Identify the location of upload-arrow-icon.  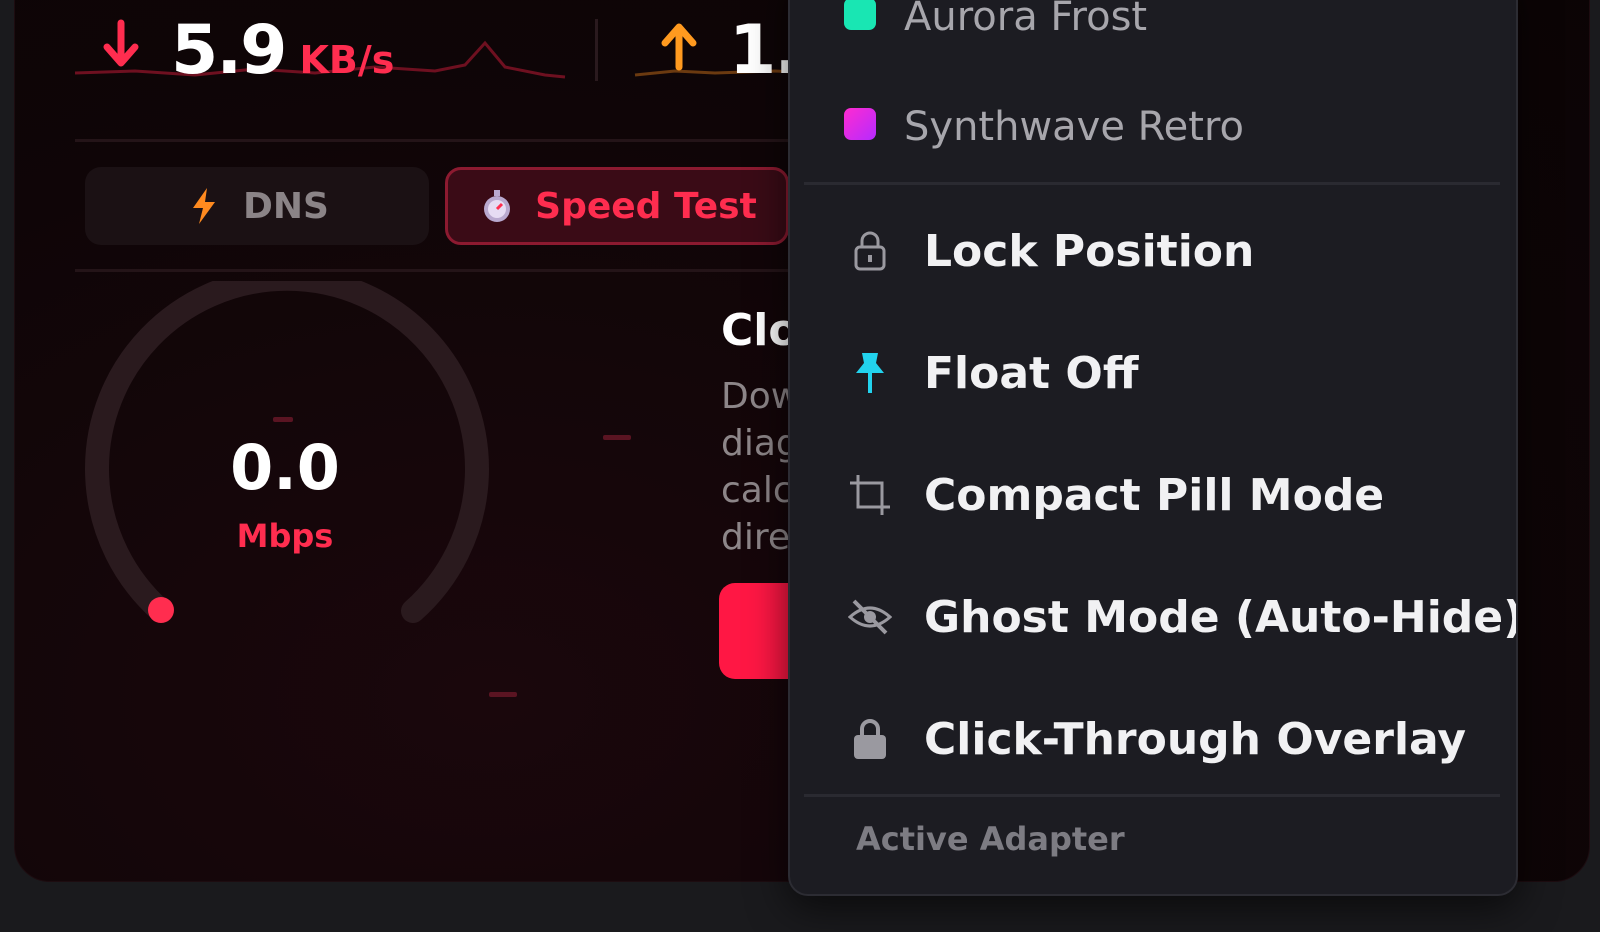
(679, 47).